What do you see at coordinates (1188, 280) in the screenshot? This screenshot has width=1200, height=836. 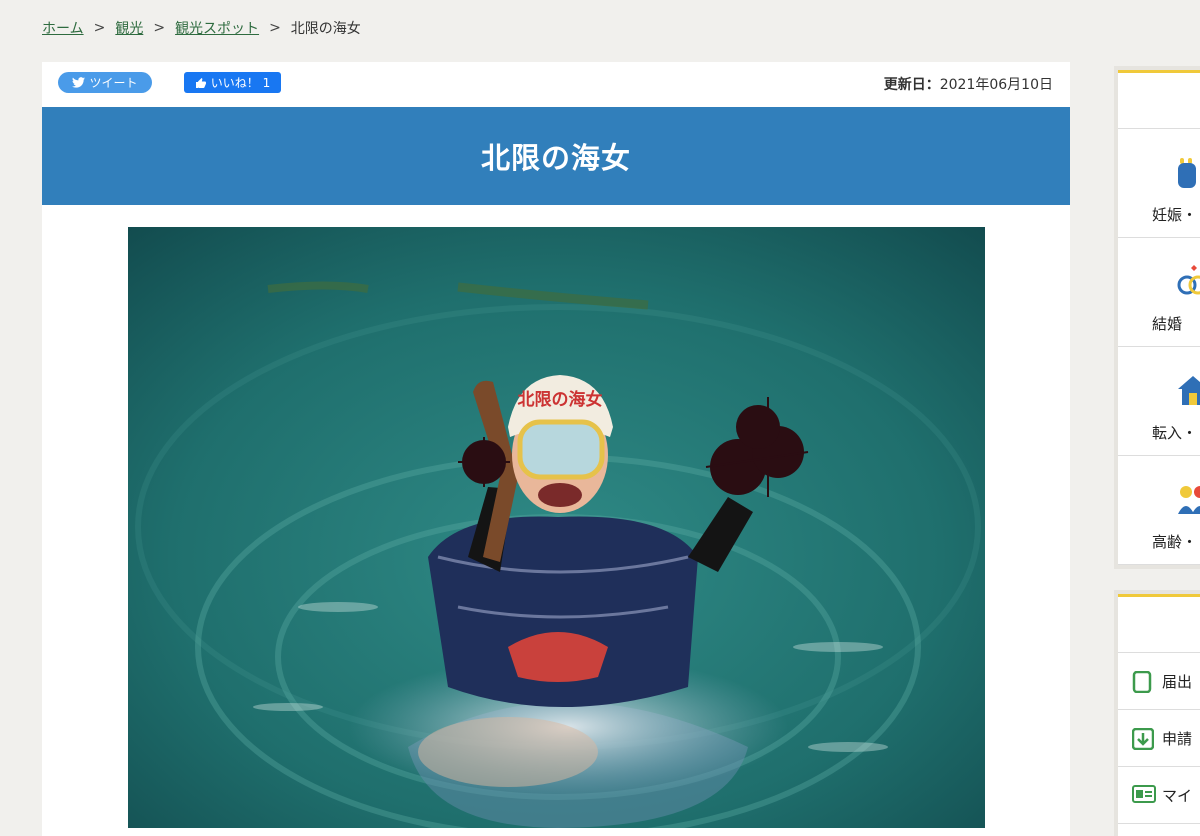 I see `rings-icon` at bounding box center [1188, 280].